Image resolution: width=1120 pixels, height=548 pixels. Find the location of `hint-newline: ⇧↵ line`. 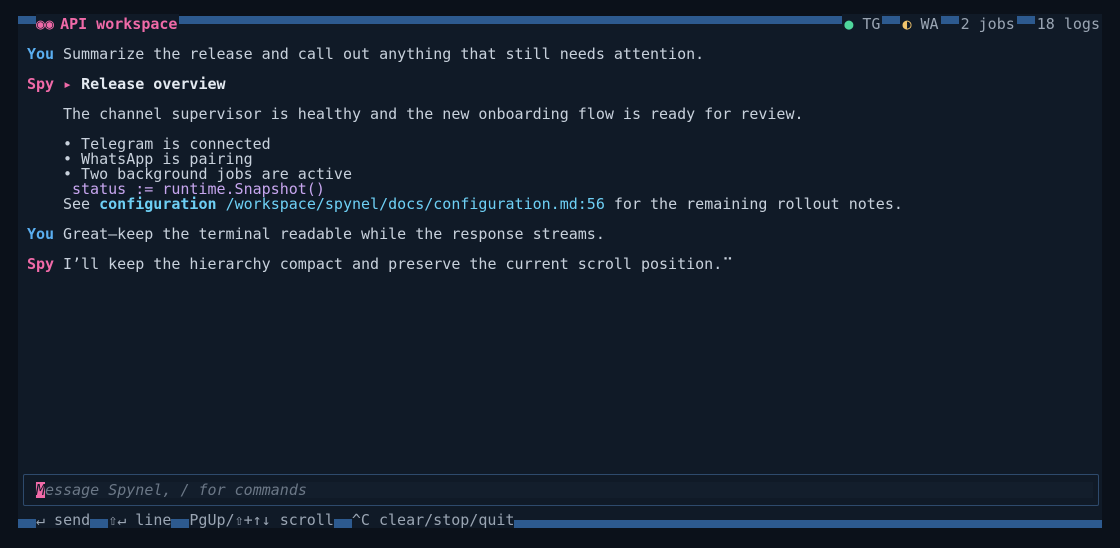

hint-newline: ⇧↵ line is located at coordinates (140, 520).